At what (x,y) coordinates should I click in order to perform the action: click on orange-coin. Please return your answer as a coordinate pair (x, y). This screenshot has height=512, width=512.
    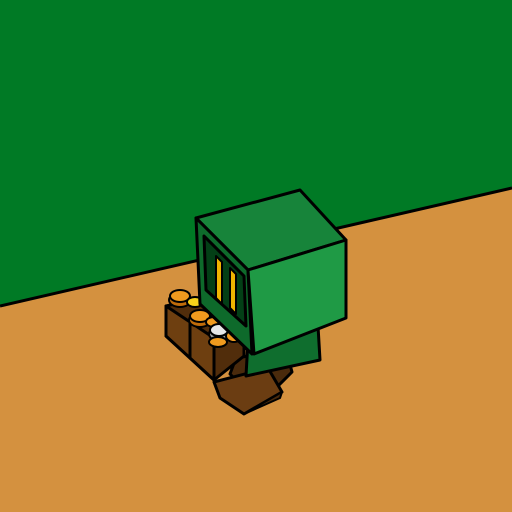
    Looking at the image, I should click on (218, 342).